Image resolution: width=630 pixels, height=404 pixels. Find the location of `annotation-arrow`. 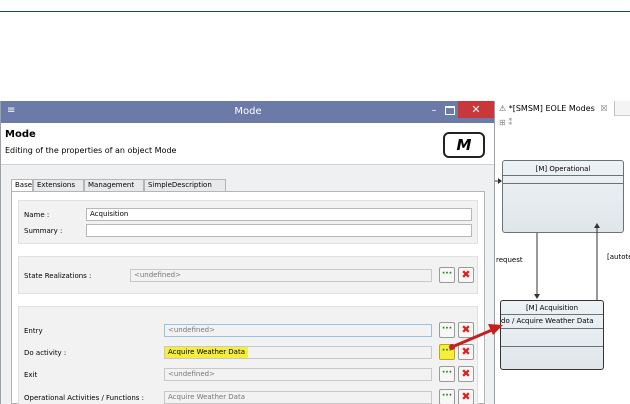

annotation-arrow is located at coordinates (476, 337).